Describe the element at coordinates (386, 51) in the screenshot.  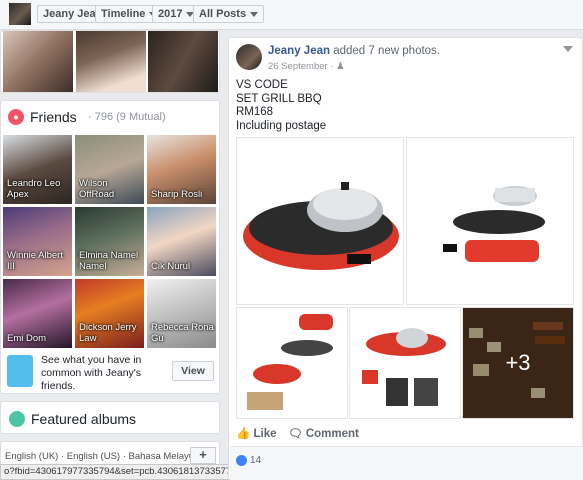
I see `post-action-text: added 7 new photos.` at that location.